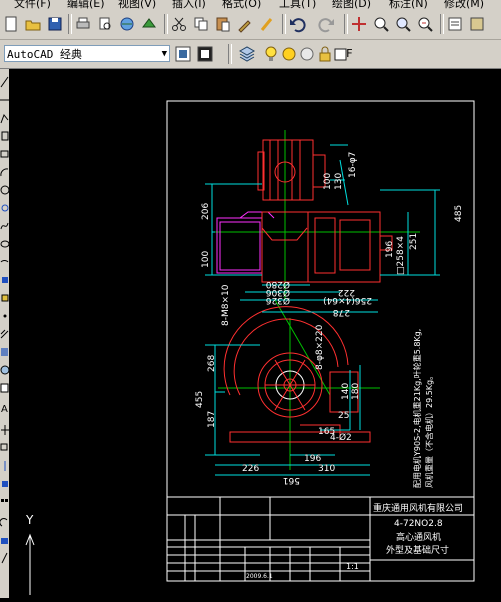  What do you see at coordinates (201, 24) in the screenshot?
I see `copy-icon` at bounding box center [201, 24].